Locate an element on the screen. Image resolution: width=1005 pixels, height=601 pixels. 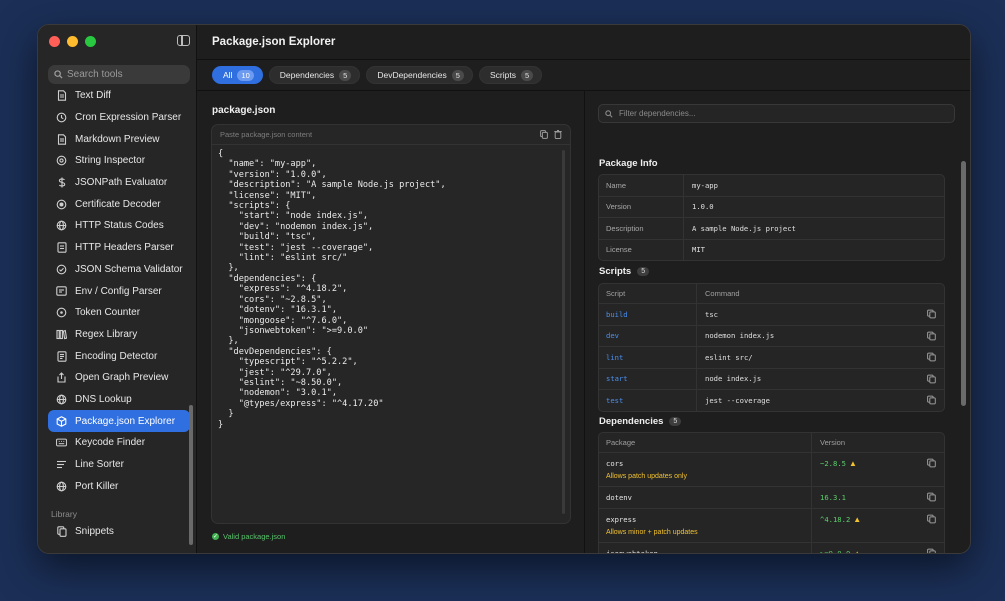
sidebar-item-label: HTTP Status Codes is located at coordinates (119, 226).